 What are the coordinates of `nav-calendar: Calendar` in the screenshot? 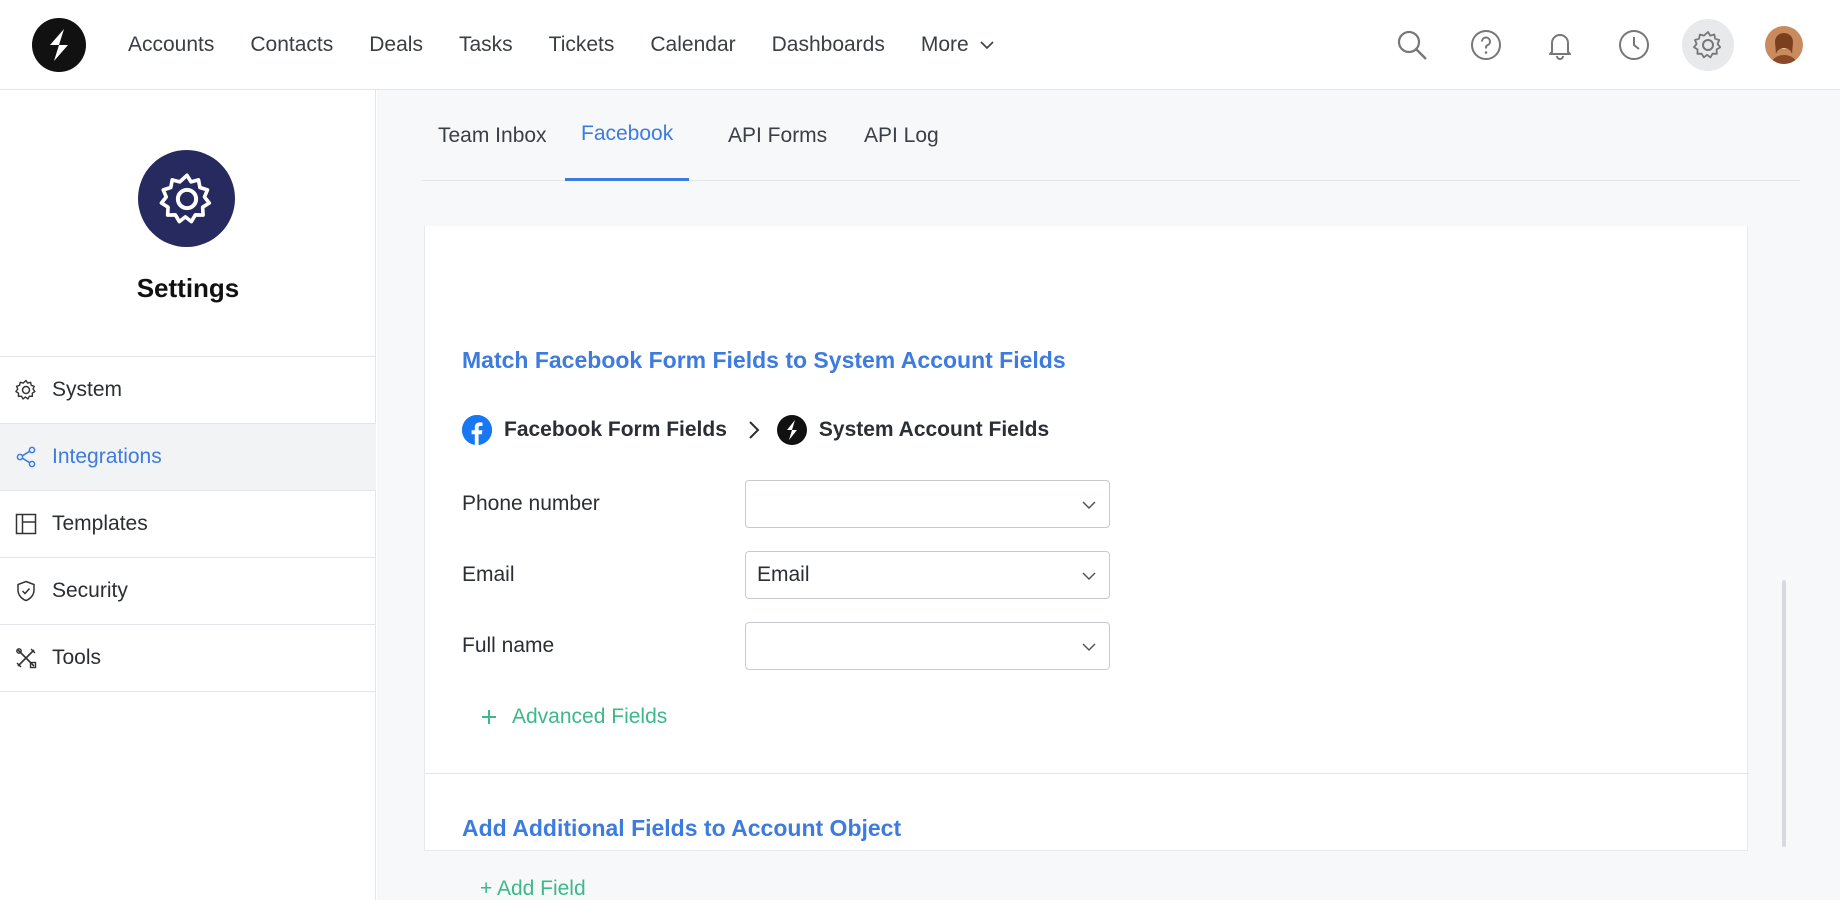 It's located at (692, 45).